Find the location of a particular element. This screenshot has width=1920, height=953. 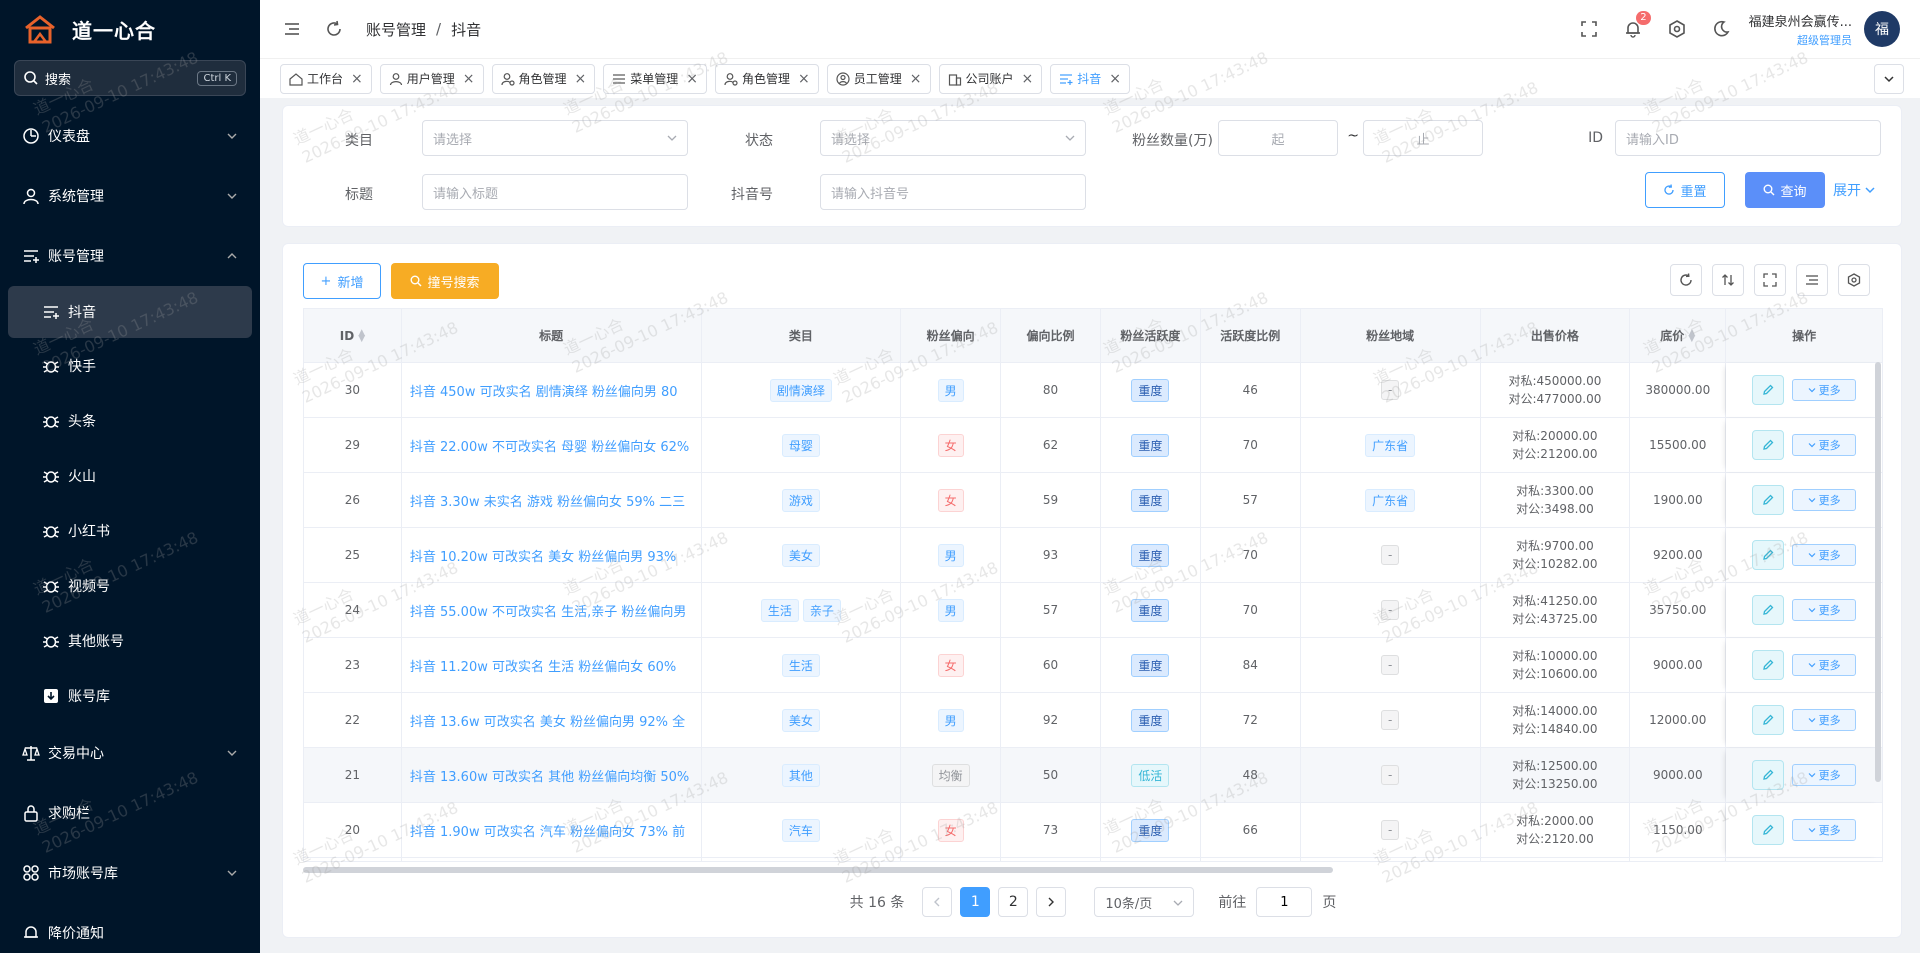

row-title-link: 抖音 450w 可改实名 剧情演绎 粉丝偏向男 80 is located at coordinates (544, 390).